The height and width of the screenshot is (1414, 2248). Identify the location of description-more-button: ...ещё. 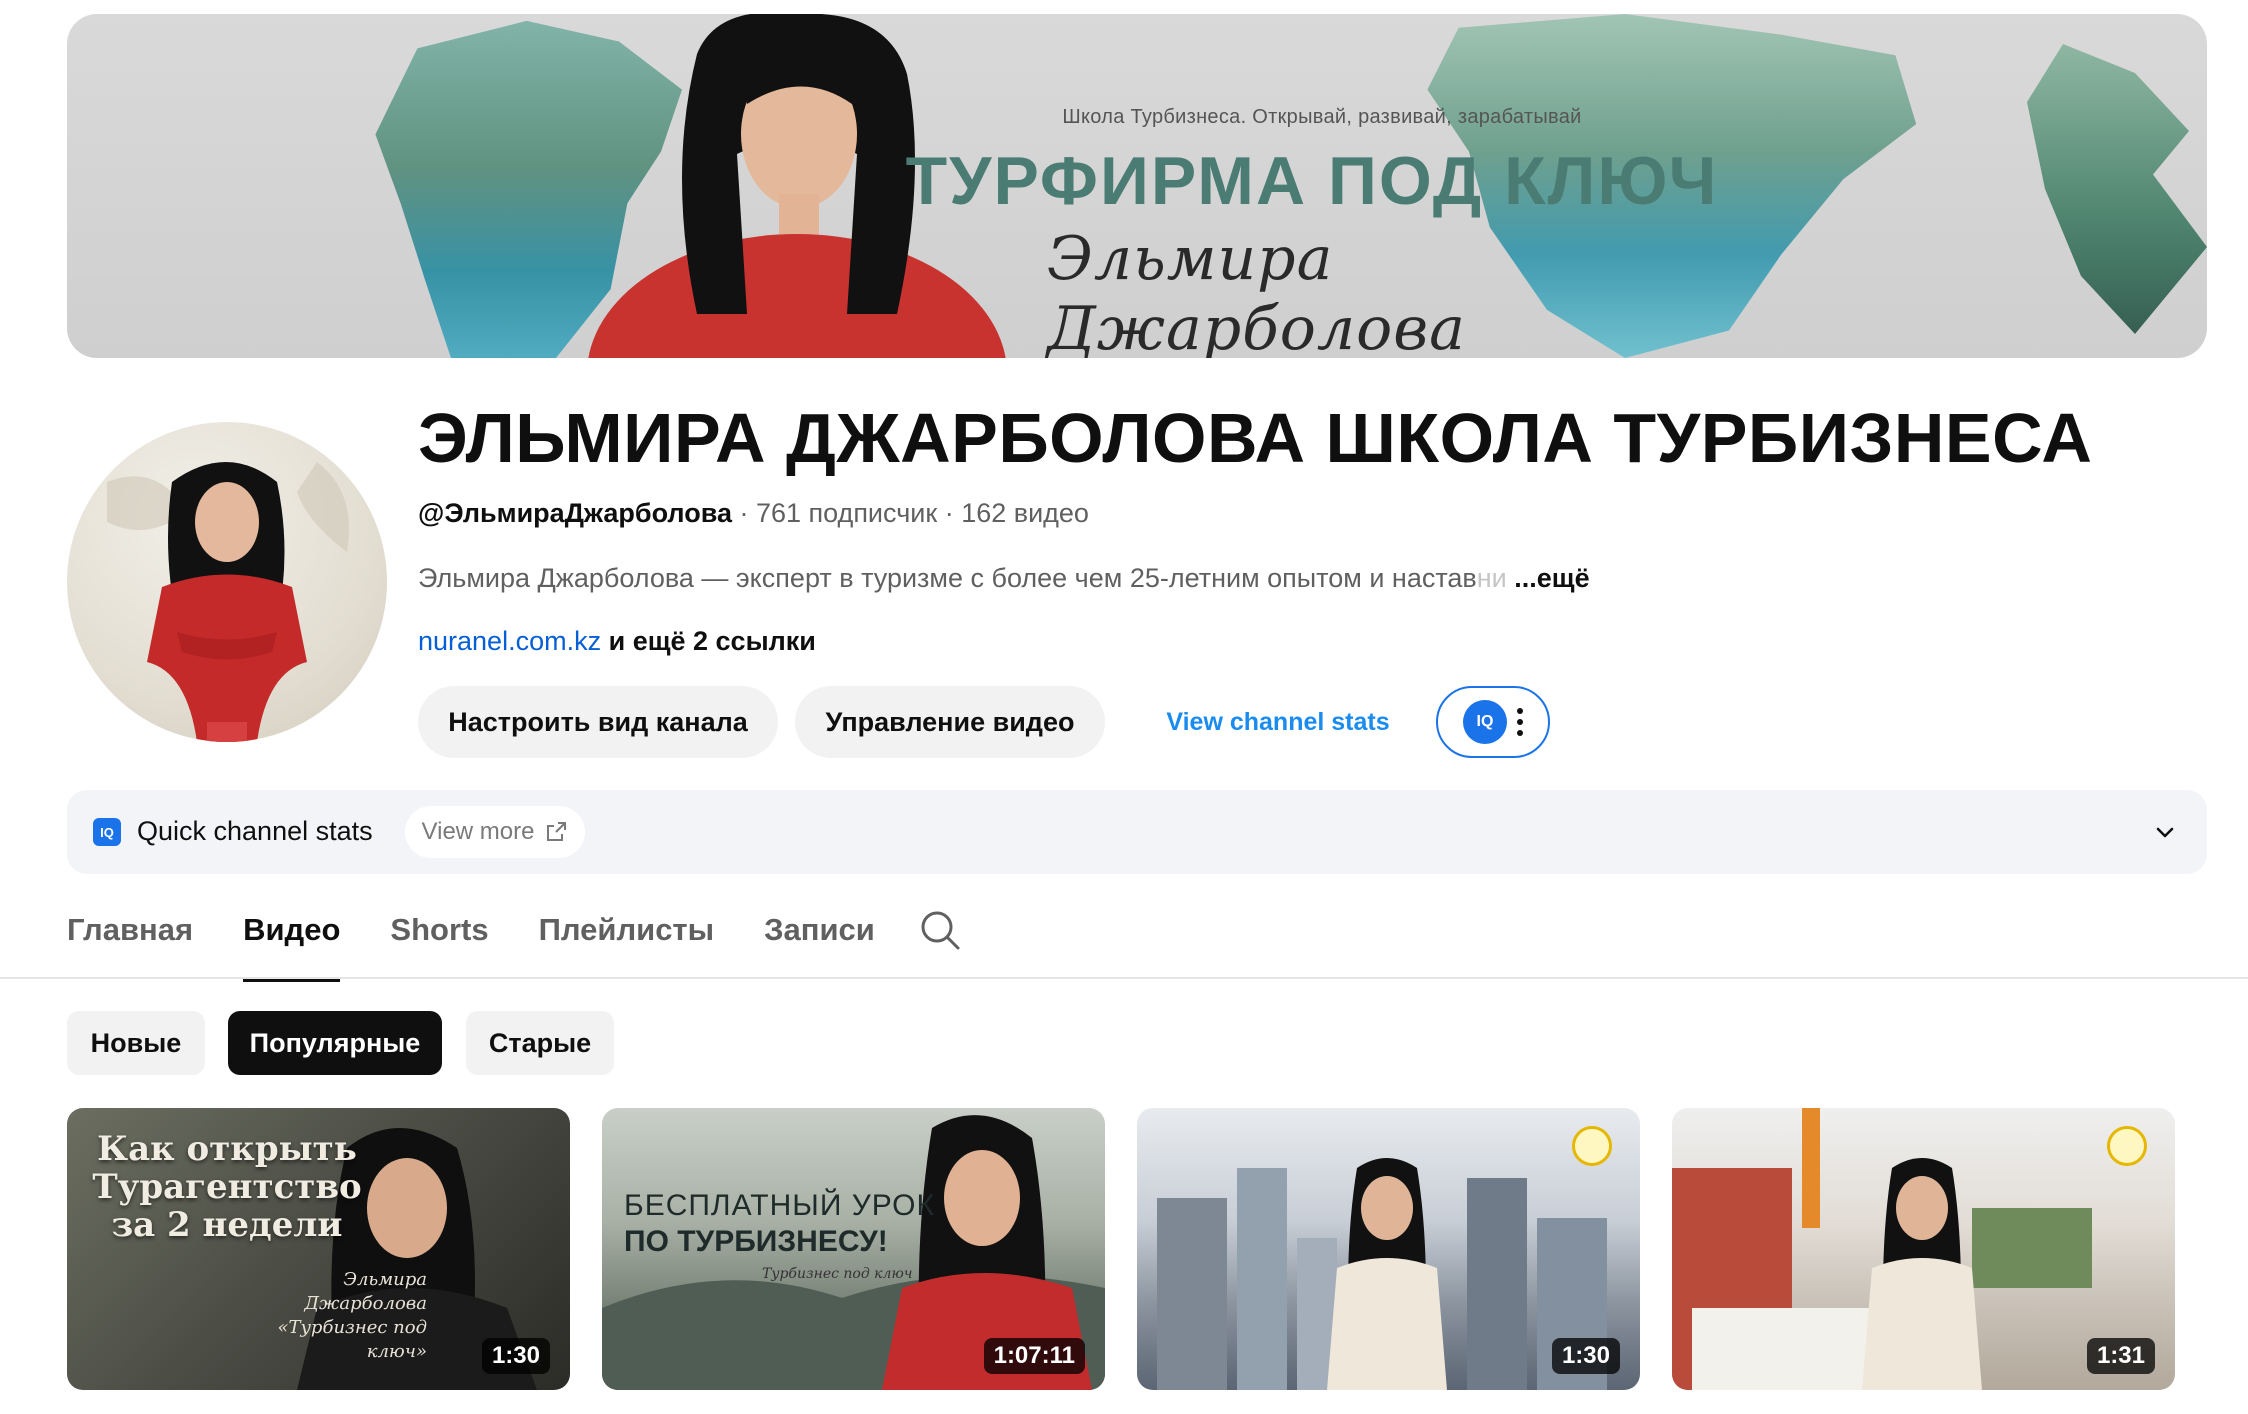
(1551, 578).